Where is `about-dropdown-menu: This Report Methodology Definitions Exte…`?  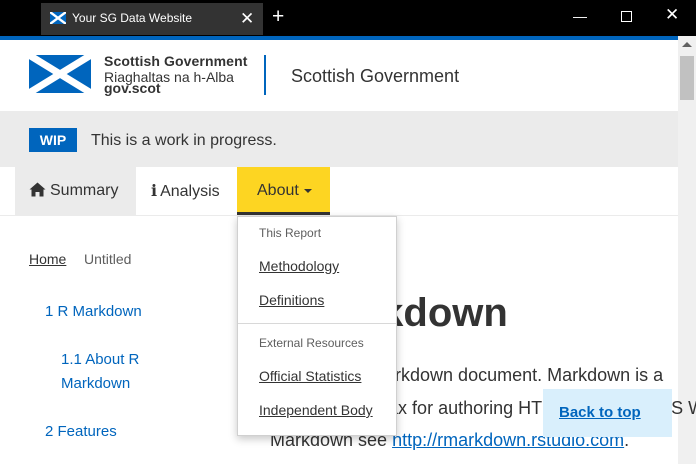 about-dropdown-menu: This Report Methodology Definitions Exte… is located at coordinates (317, 326).